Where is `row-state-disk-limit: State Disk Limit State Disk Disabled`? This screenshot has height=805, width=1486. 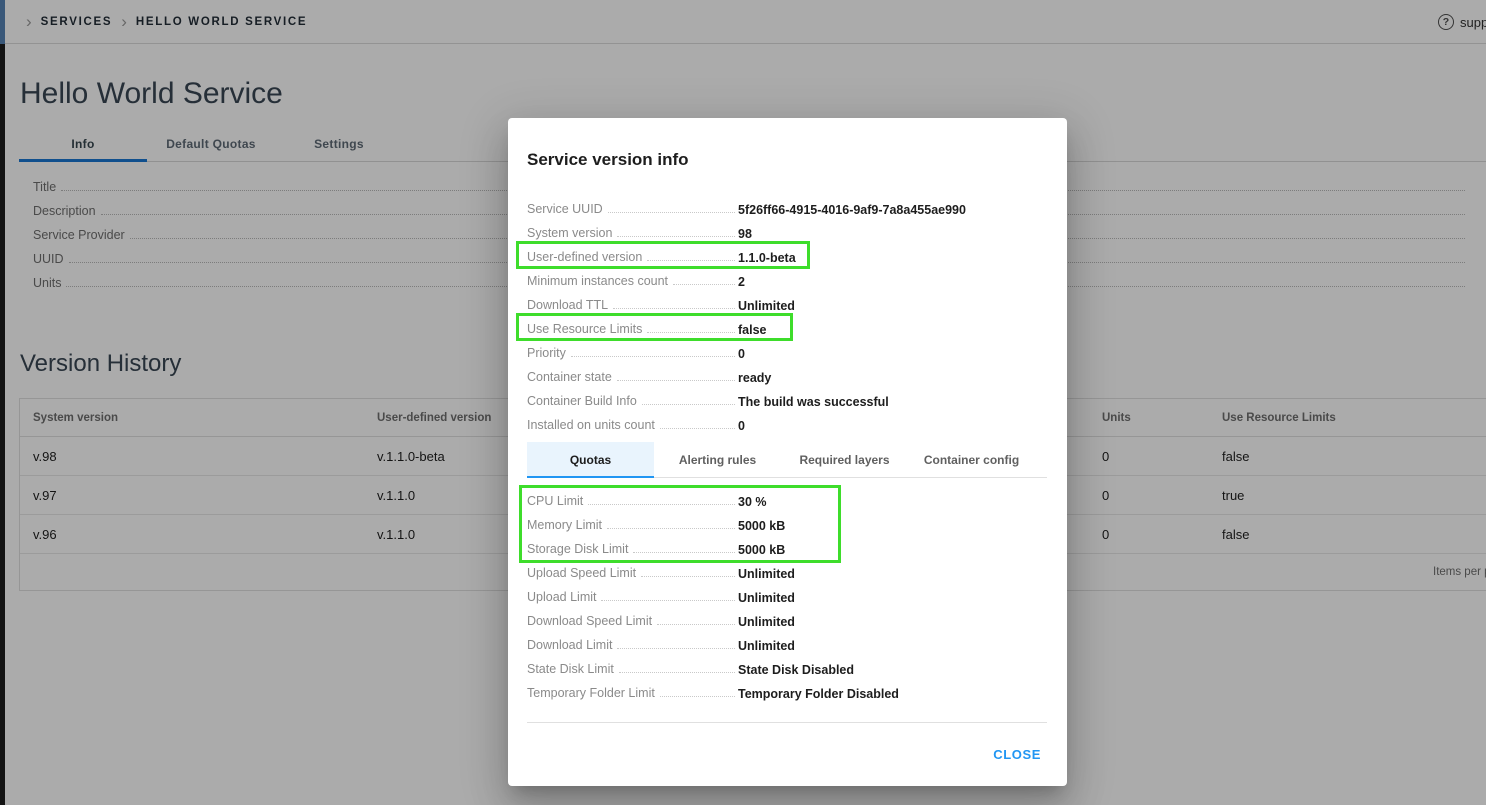 row-state-disk-limit: State Disk Limit State Disk Disabled is located at coordinates (787, 668).